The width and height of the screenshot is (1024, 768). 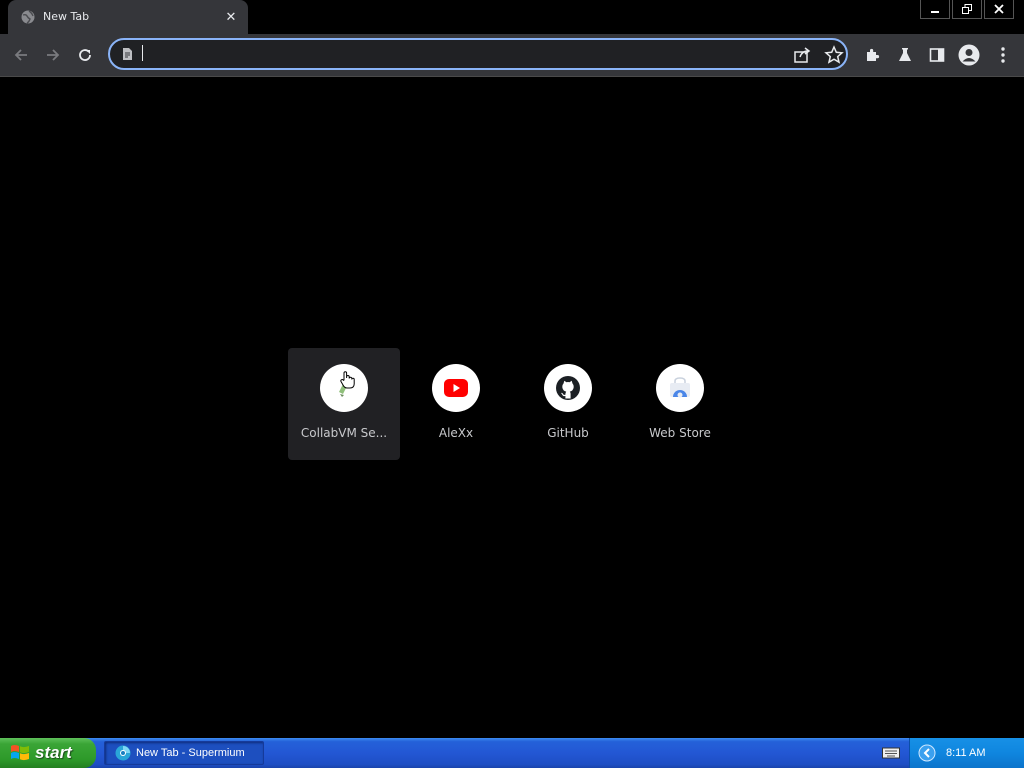 I want to click on close-window-button, so click(x=999, y=9).